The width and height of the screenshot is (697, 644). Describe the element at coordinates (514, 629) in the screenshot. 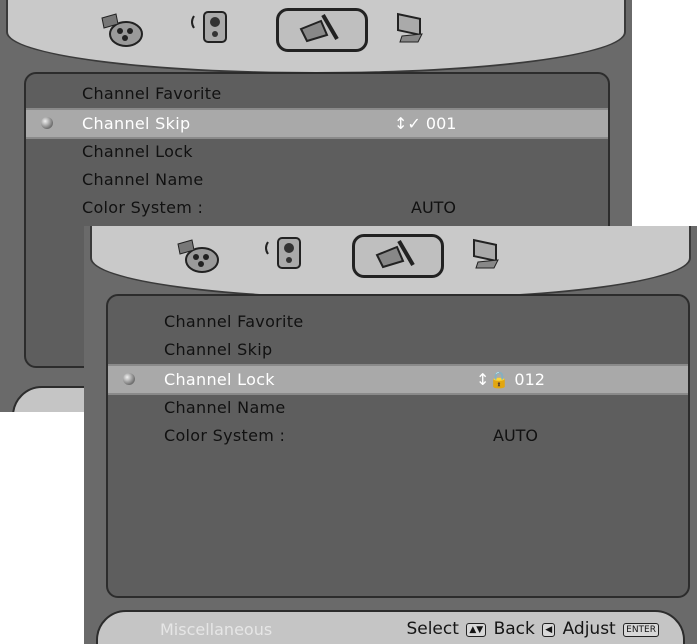

I see `back-help-label: Back` at that location.